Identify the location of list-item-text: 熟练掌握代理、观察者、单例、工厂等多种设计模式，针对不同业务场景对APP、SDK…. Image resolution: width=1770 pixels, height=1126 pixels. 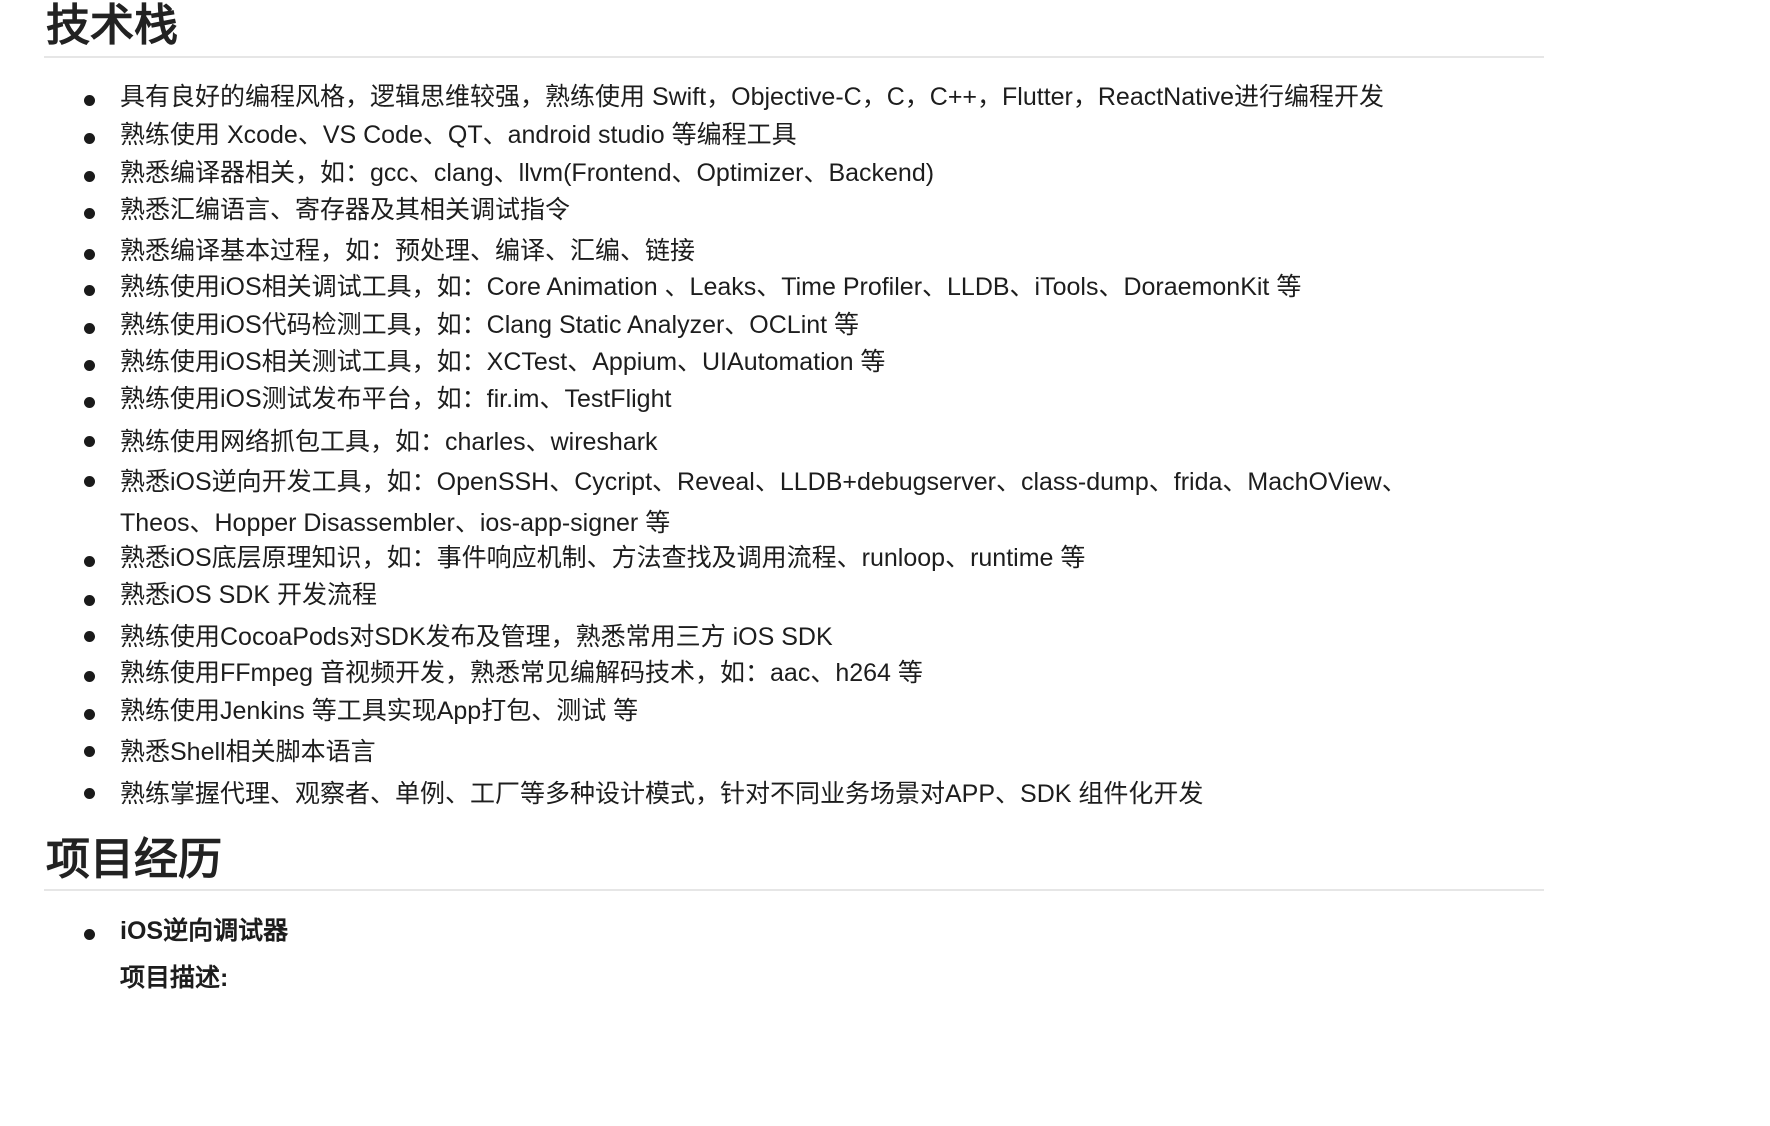
(662, 794).